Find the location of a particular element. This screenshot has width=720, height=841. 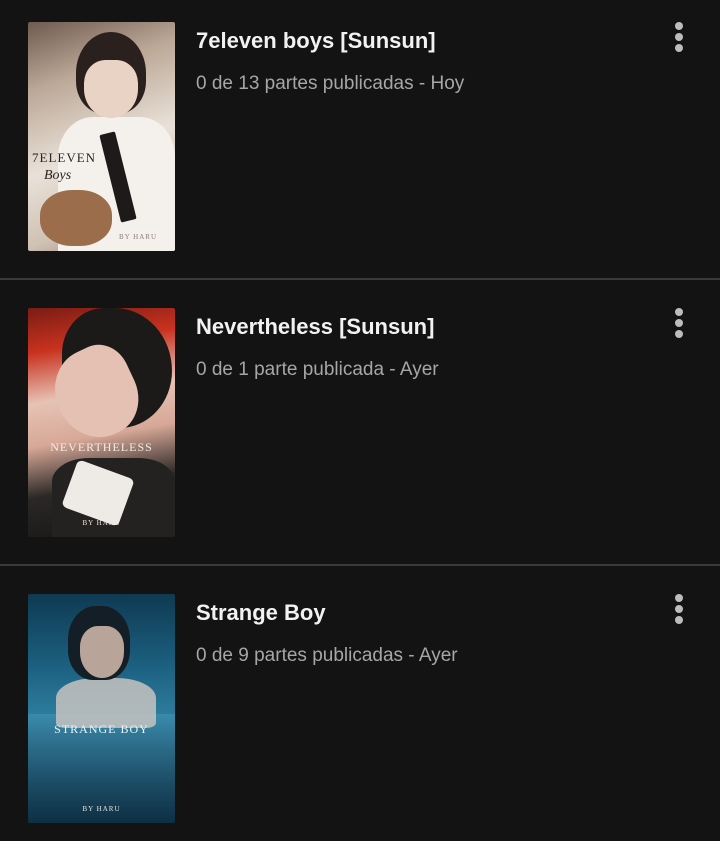

story-cover: NEVERTHELESS BY HARU is located at coordinates (101, 422).